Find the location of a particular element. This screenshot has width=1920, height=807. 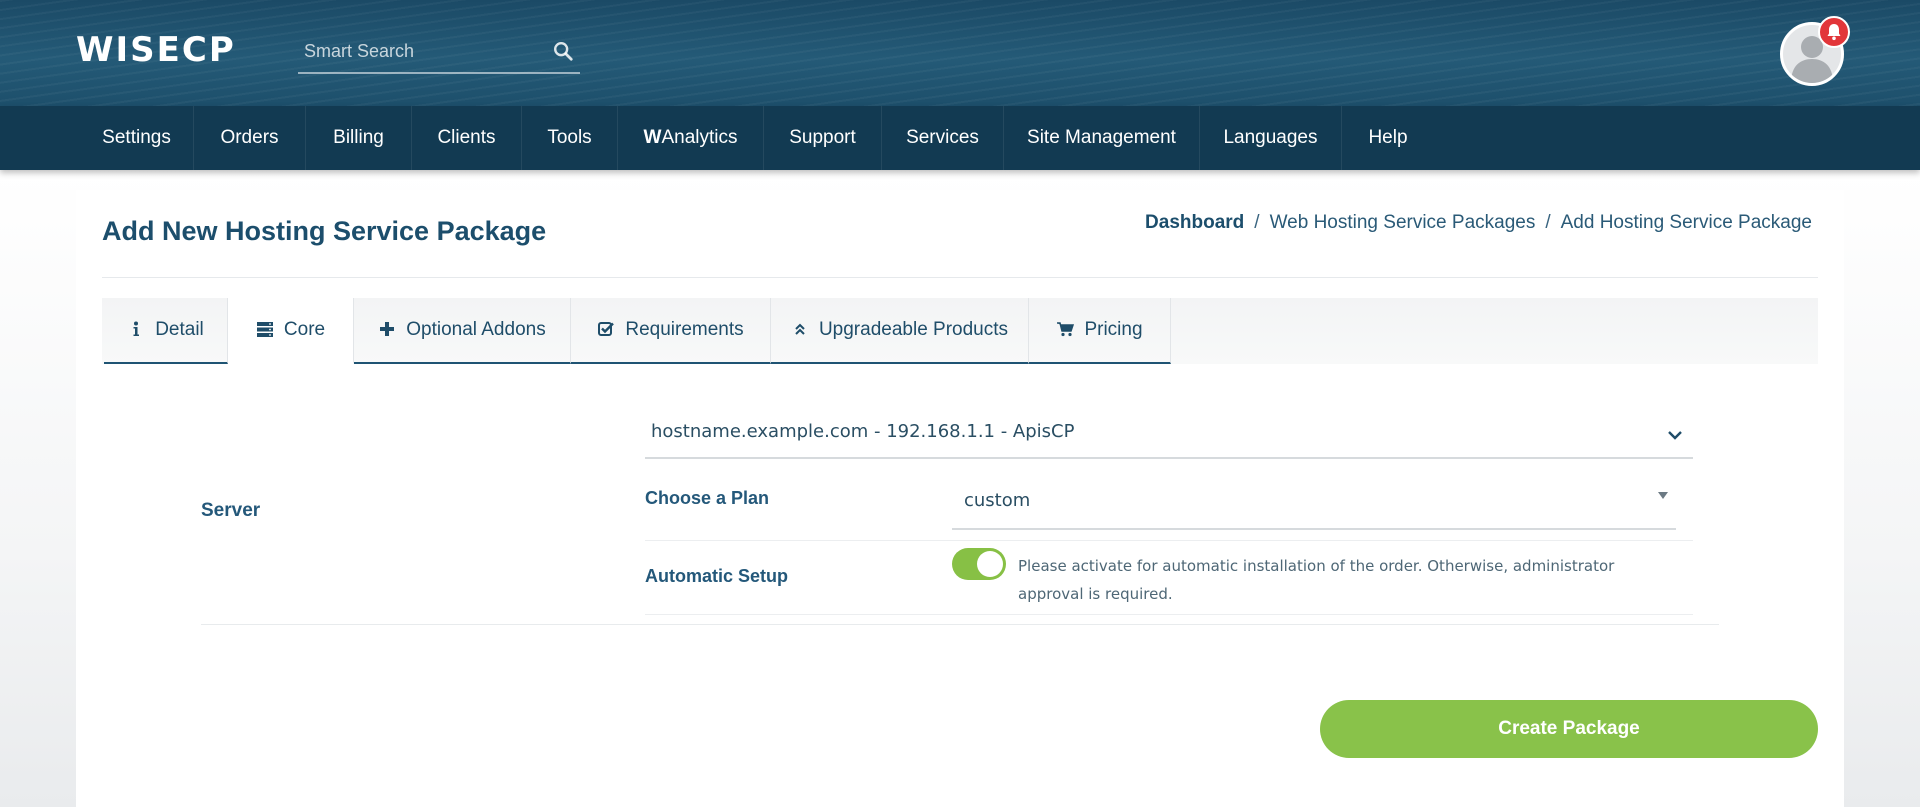

cart-icon is located at coordinates (1066, 329).